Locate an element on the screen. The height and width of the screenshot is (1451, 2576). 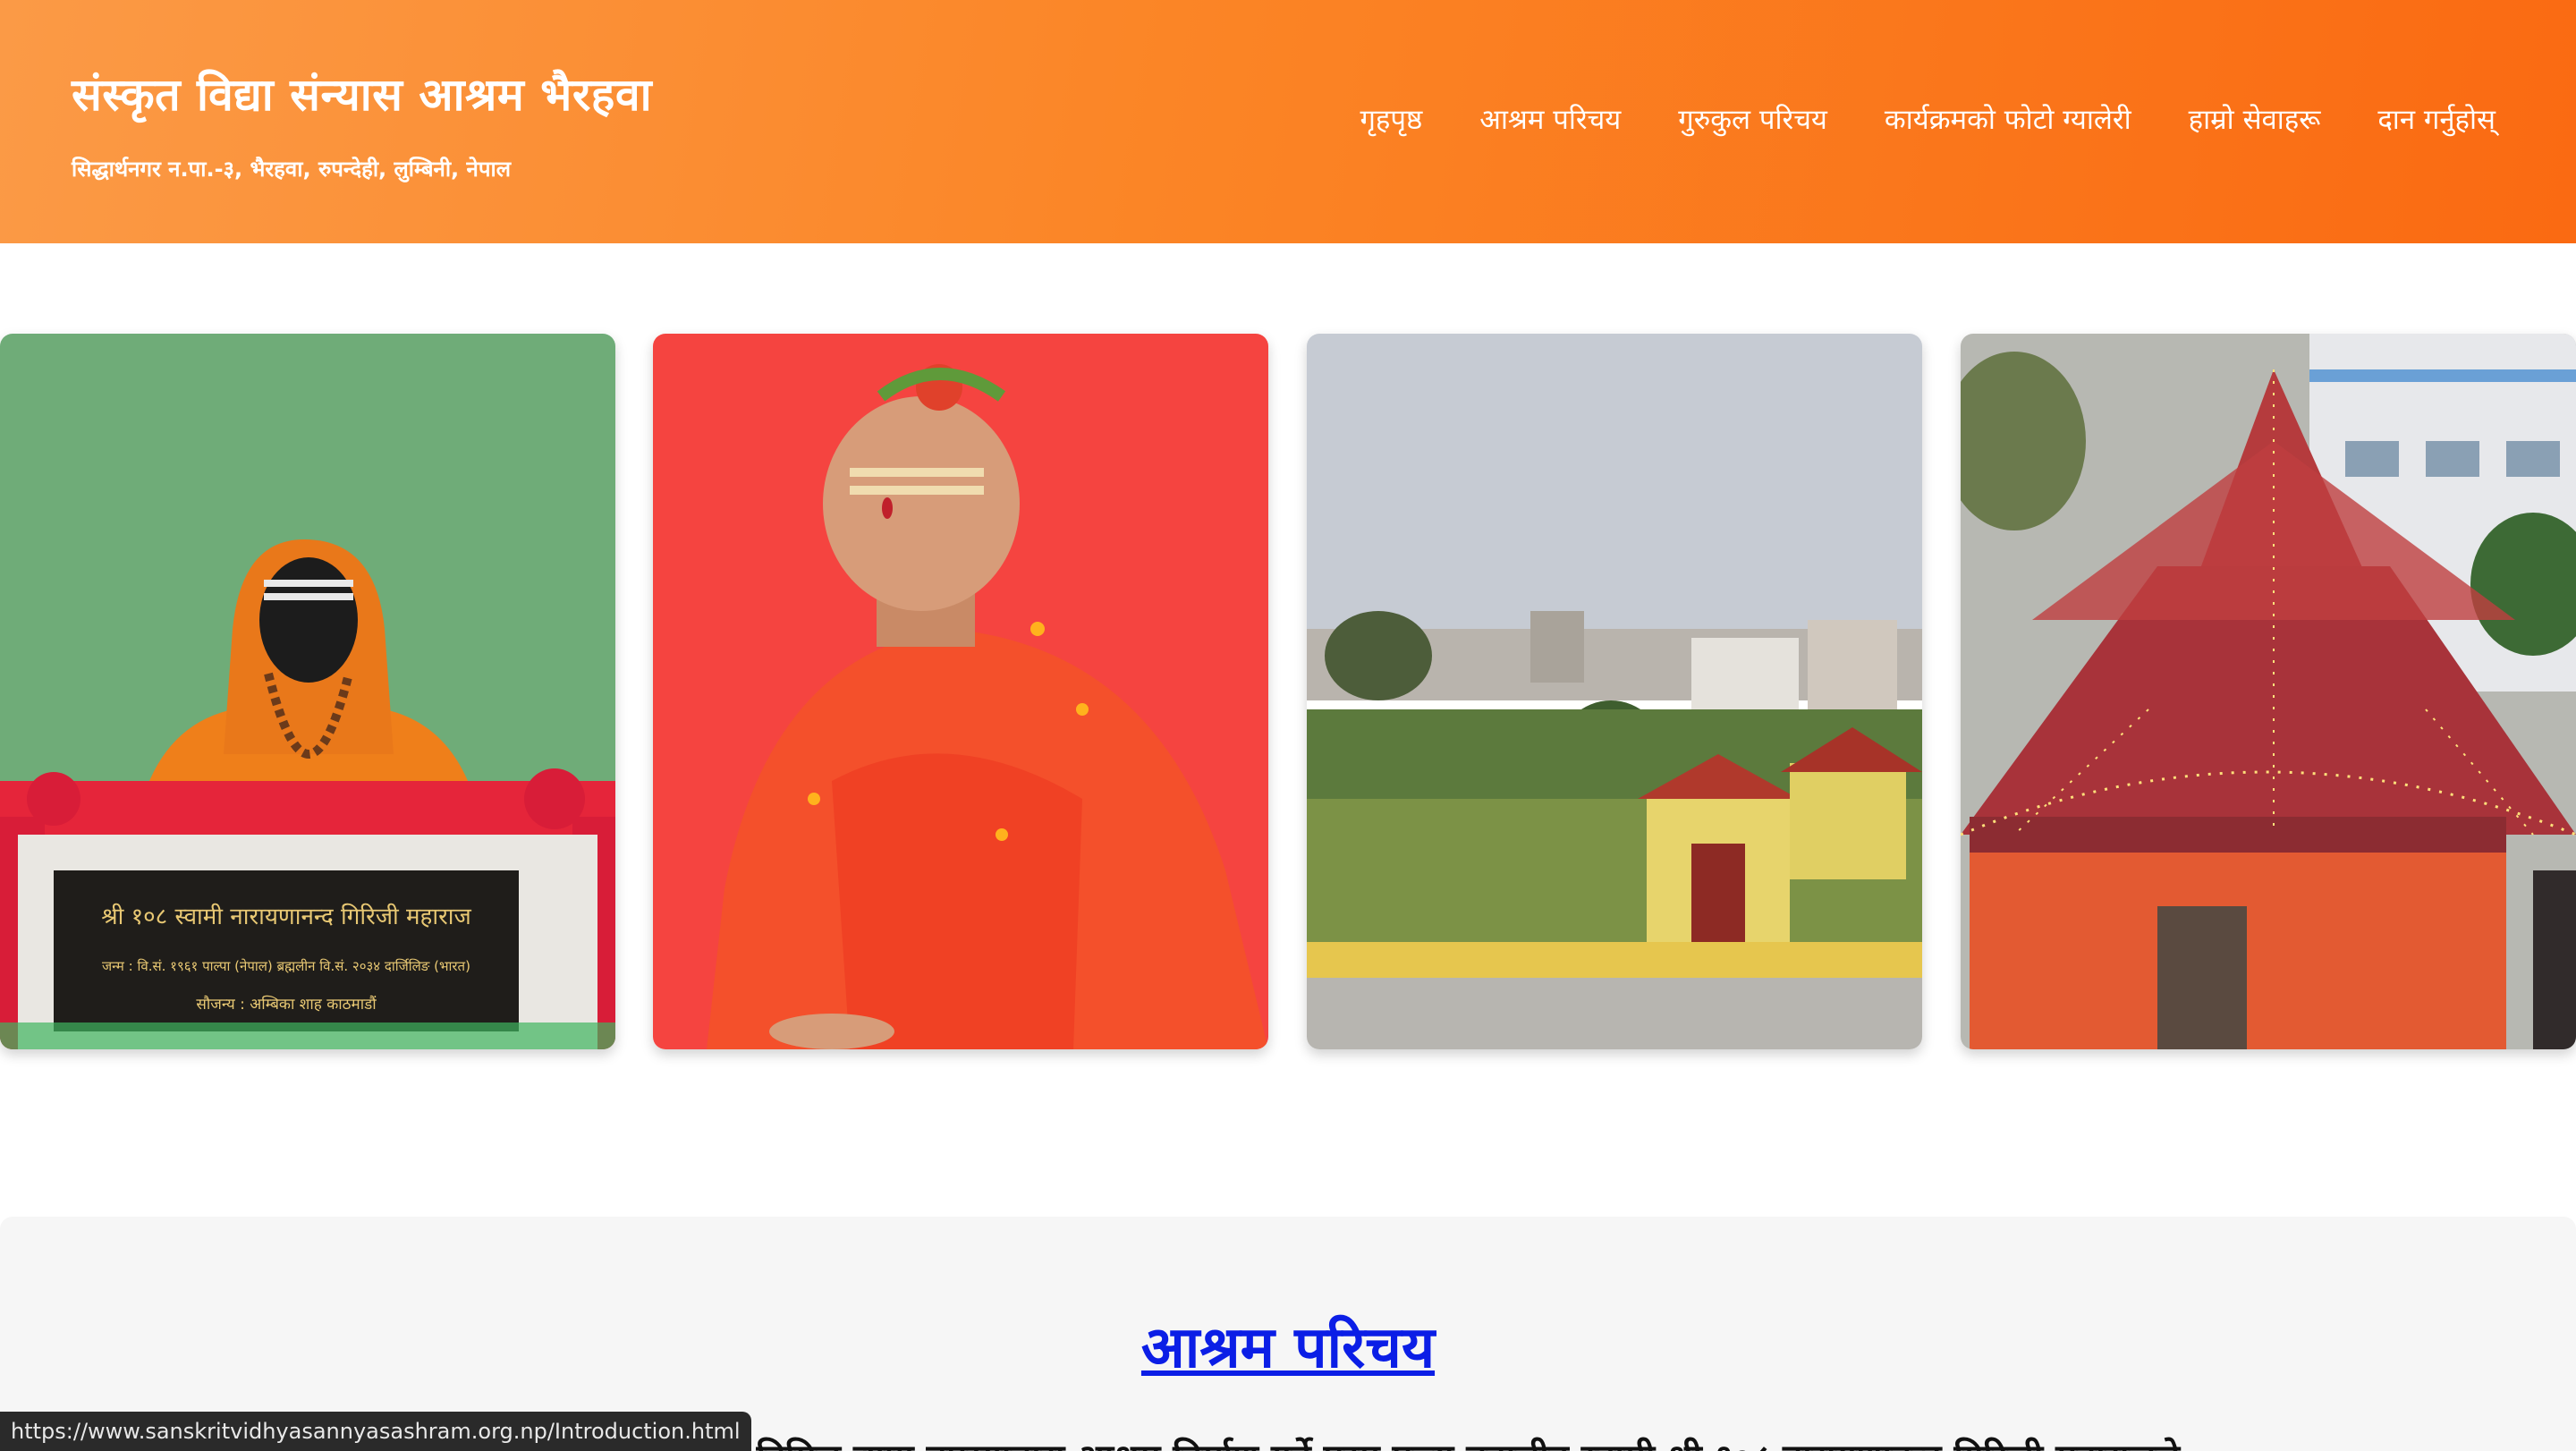
monk-image is located at coordinates (960, 691).